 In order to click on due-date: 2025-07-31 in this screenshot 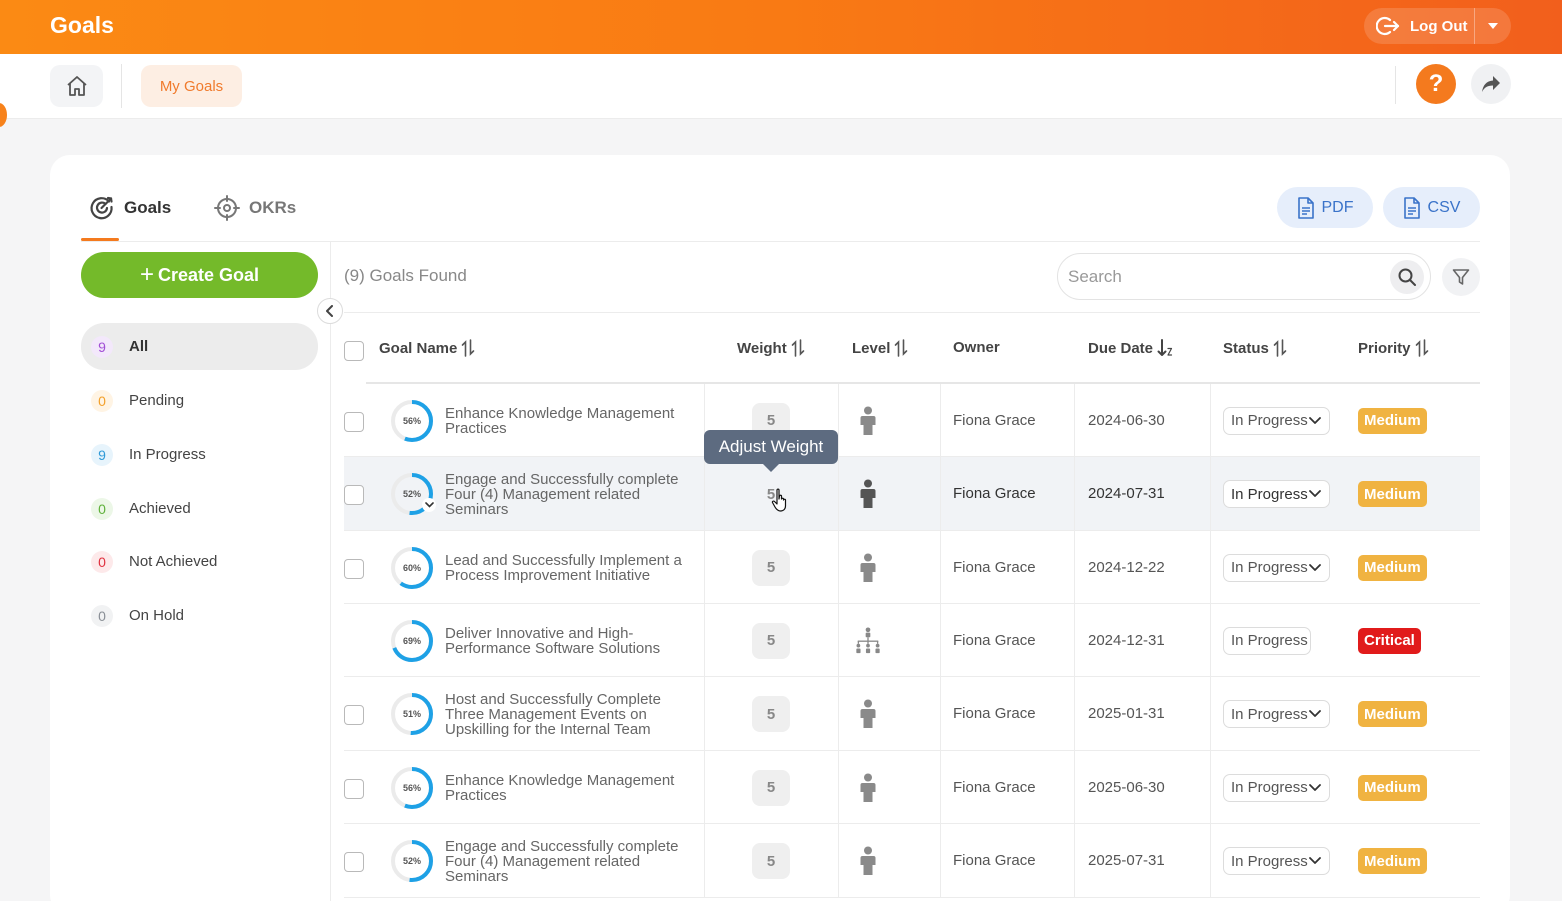, I will do `click(1126, 860)`.